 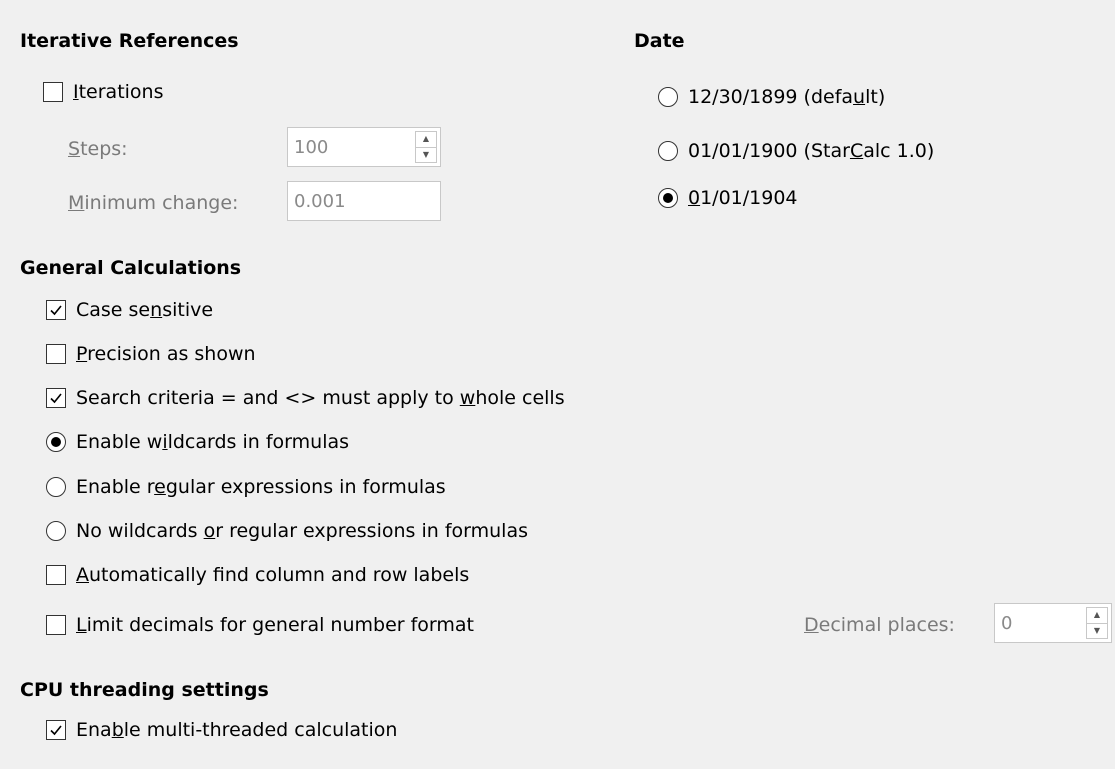 I want to click on multithread-checkbox, so click(x=56, y=730).